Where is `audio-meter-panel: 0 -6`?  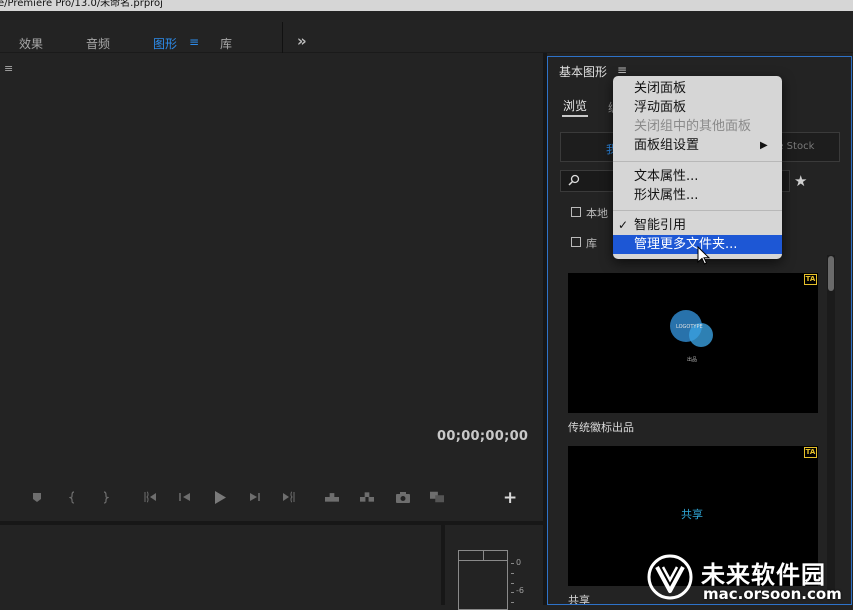 audio-meter-panel: 0 -6 is located at coordinates (494, 567).